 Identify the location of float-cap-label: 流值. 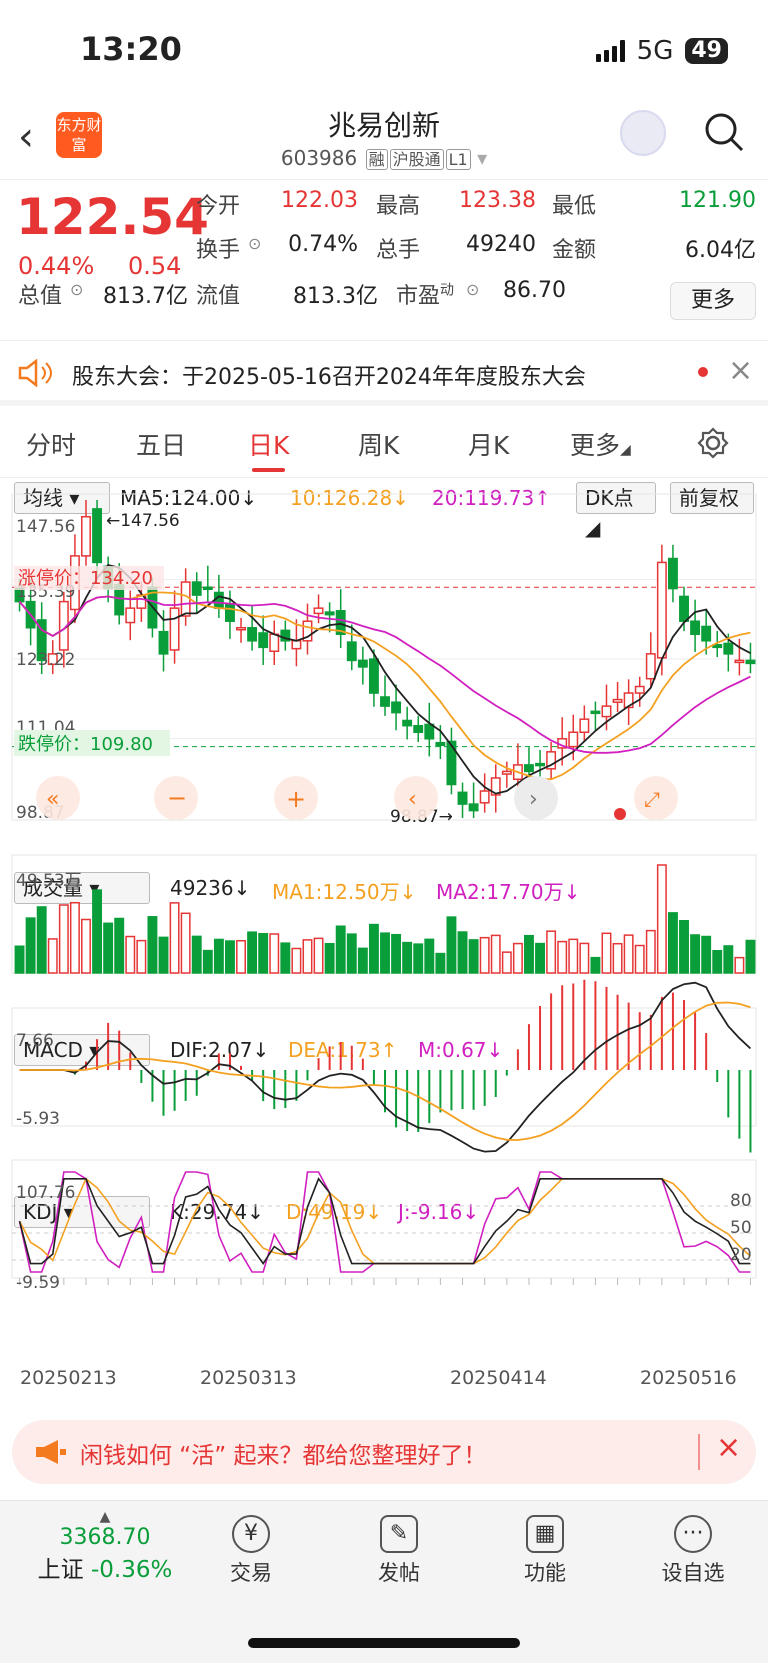
(218, 296).